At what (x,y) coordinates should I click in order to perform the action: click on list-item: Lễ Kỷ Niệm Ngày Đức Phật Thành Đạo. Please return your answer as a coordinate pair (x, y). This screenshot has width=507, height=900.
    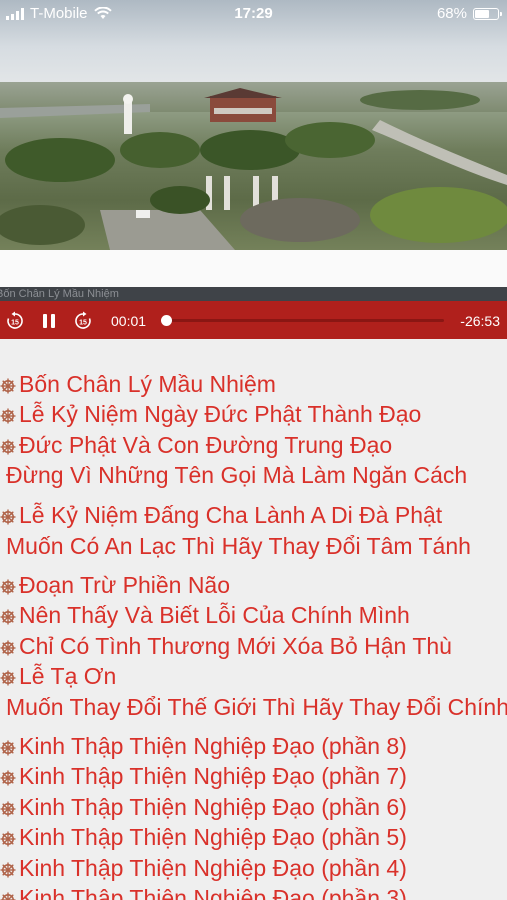
    Looking at the image, I should click on (210, 414).